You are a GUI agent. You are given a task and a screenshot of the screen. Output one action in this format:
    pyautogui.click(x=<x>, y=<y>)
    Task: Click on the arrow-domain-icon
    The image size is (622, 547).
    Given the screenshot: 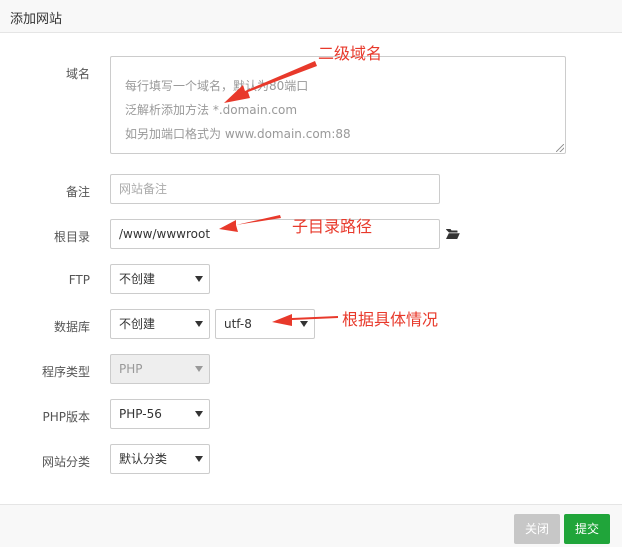 What is the action you would take?
    pyautogui.click(x=270, y=82)
    